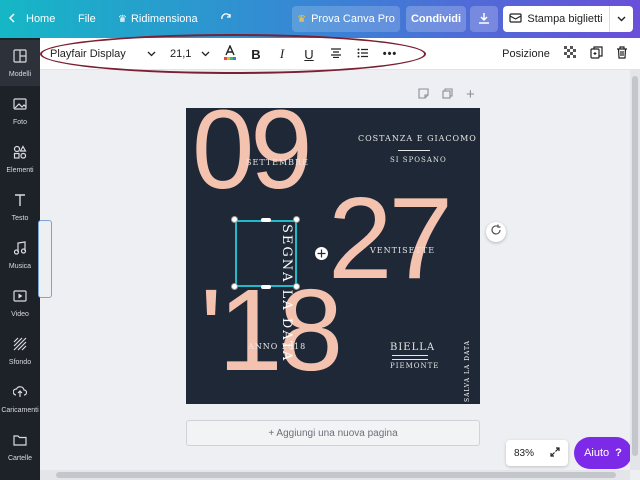 Image resolution: width=640 pixels, height=480 pixels. I want to click on trash-icon, so click(622, 54).